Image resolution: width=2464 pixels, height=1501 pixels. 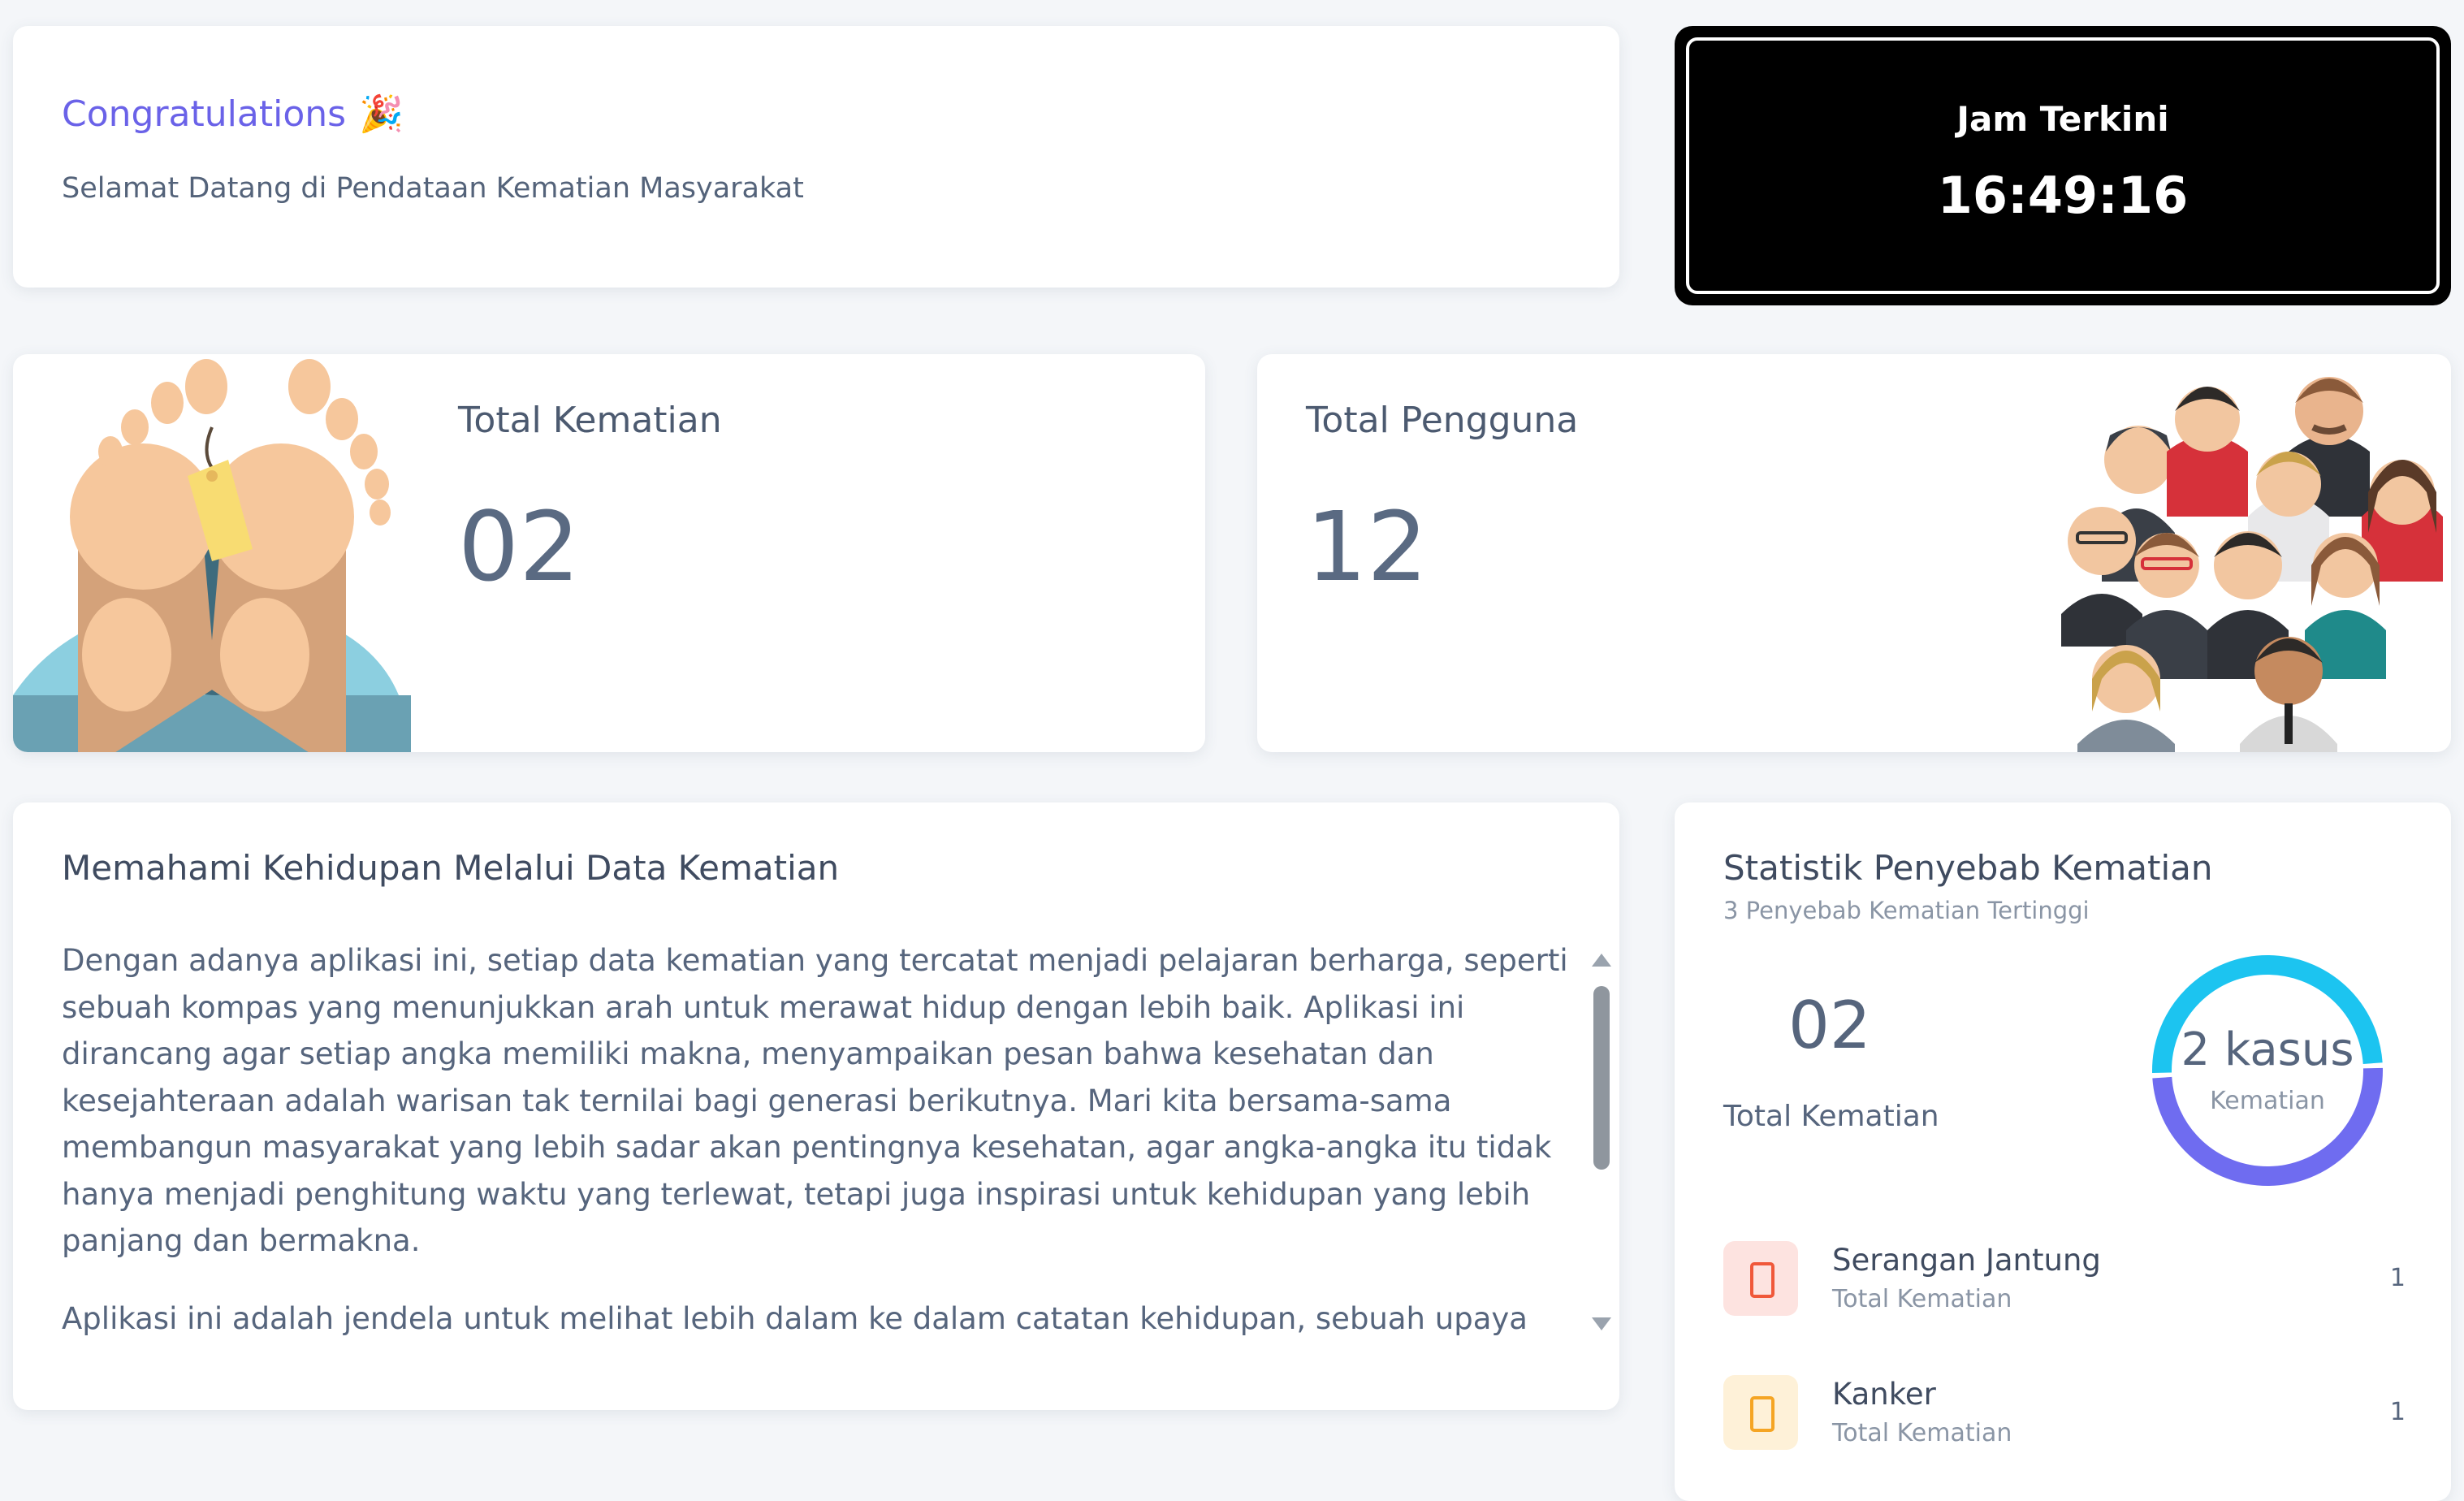 What do you see at coordinates (2252, 564) in the screenshot?
I see `people-group-illustration` at bounding box center [2252, 564].